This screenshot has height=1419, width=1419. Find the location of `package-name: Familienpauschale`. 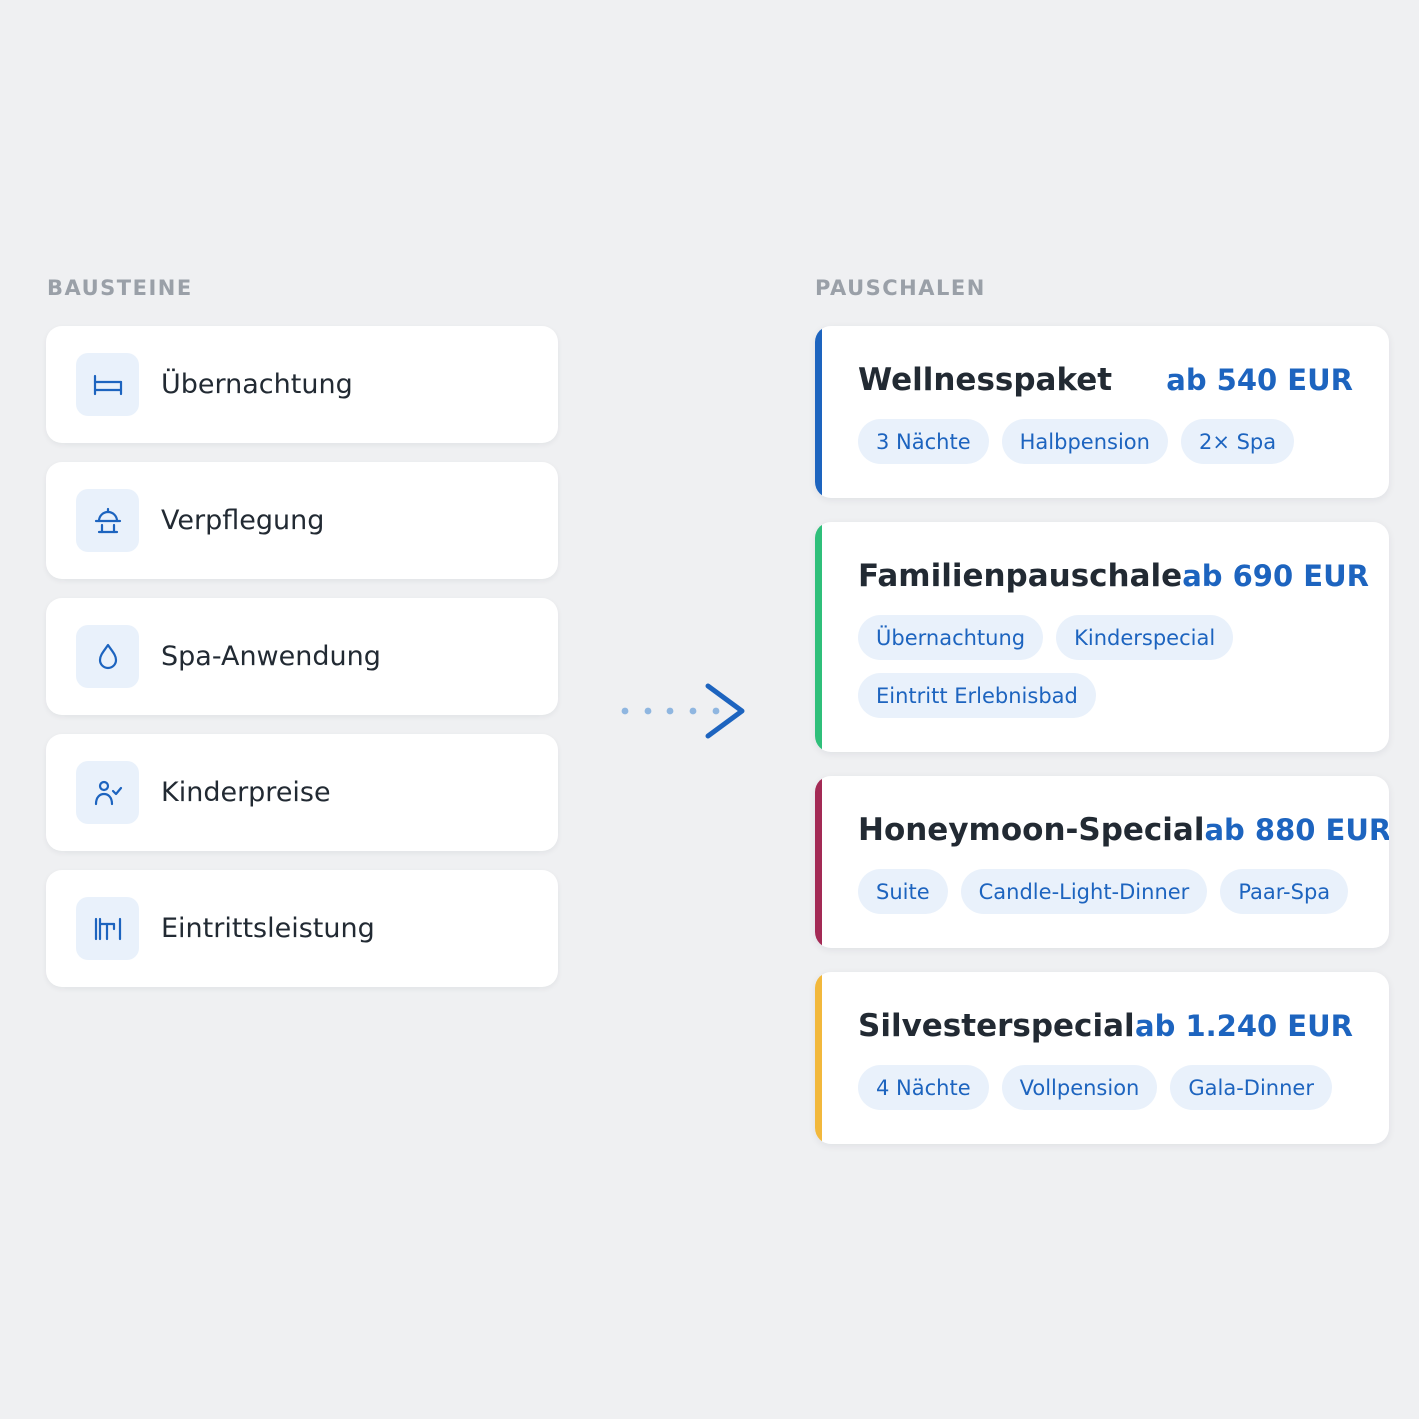

package-name: Familienpauschale is located at coordinates (1020, 576).